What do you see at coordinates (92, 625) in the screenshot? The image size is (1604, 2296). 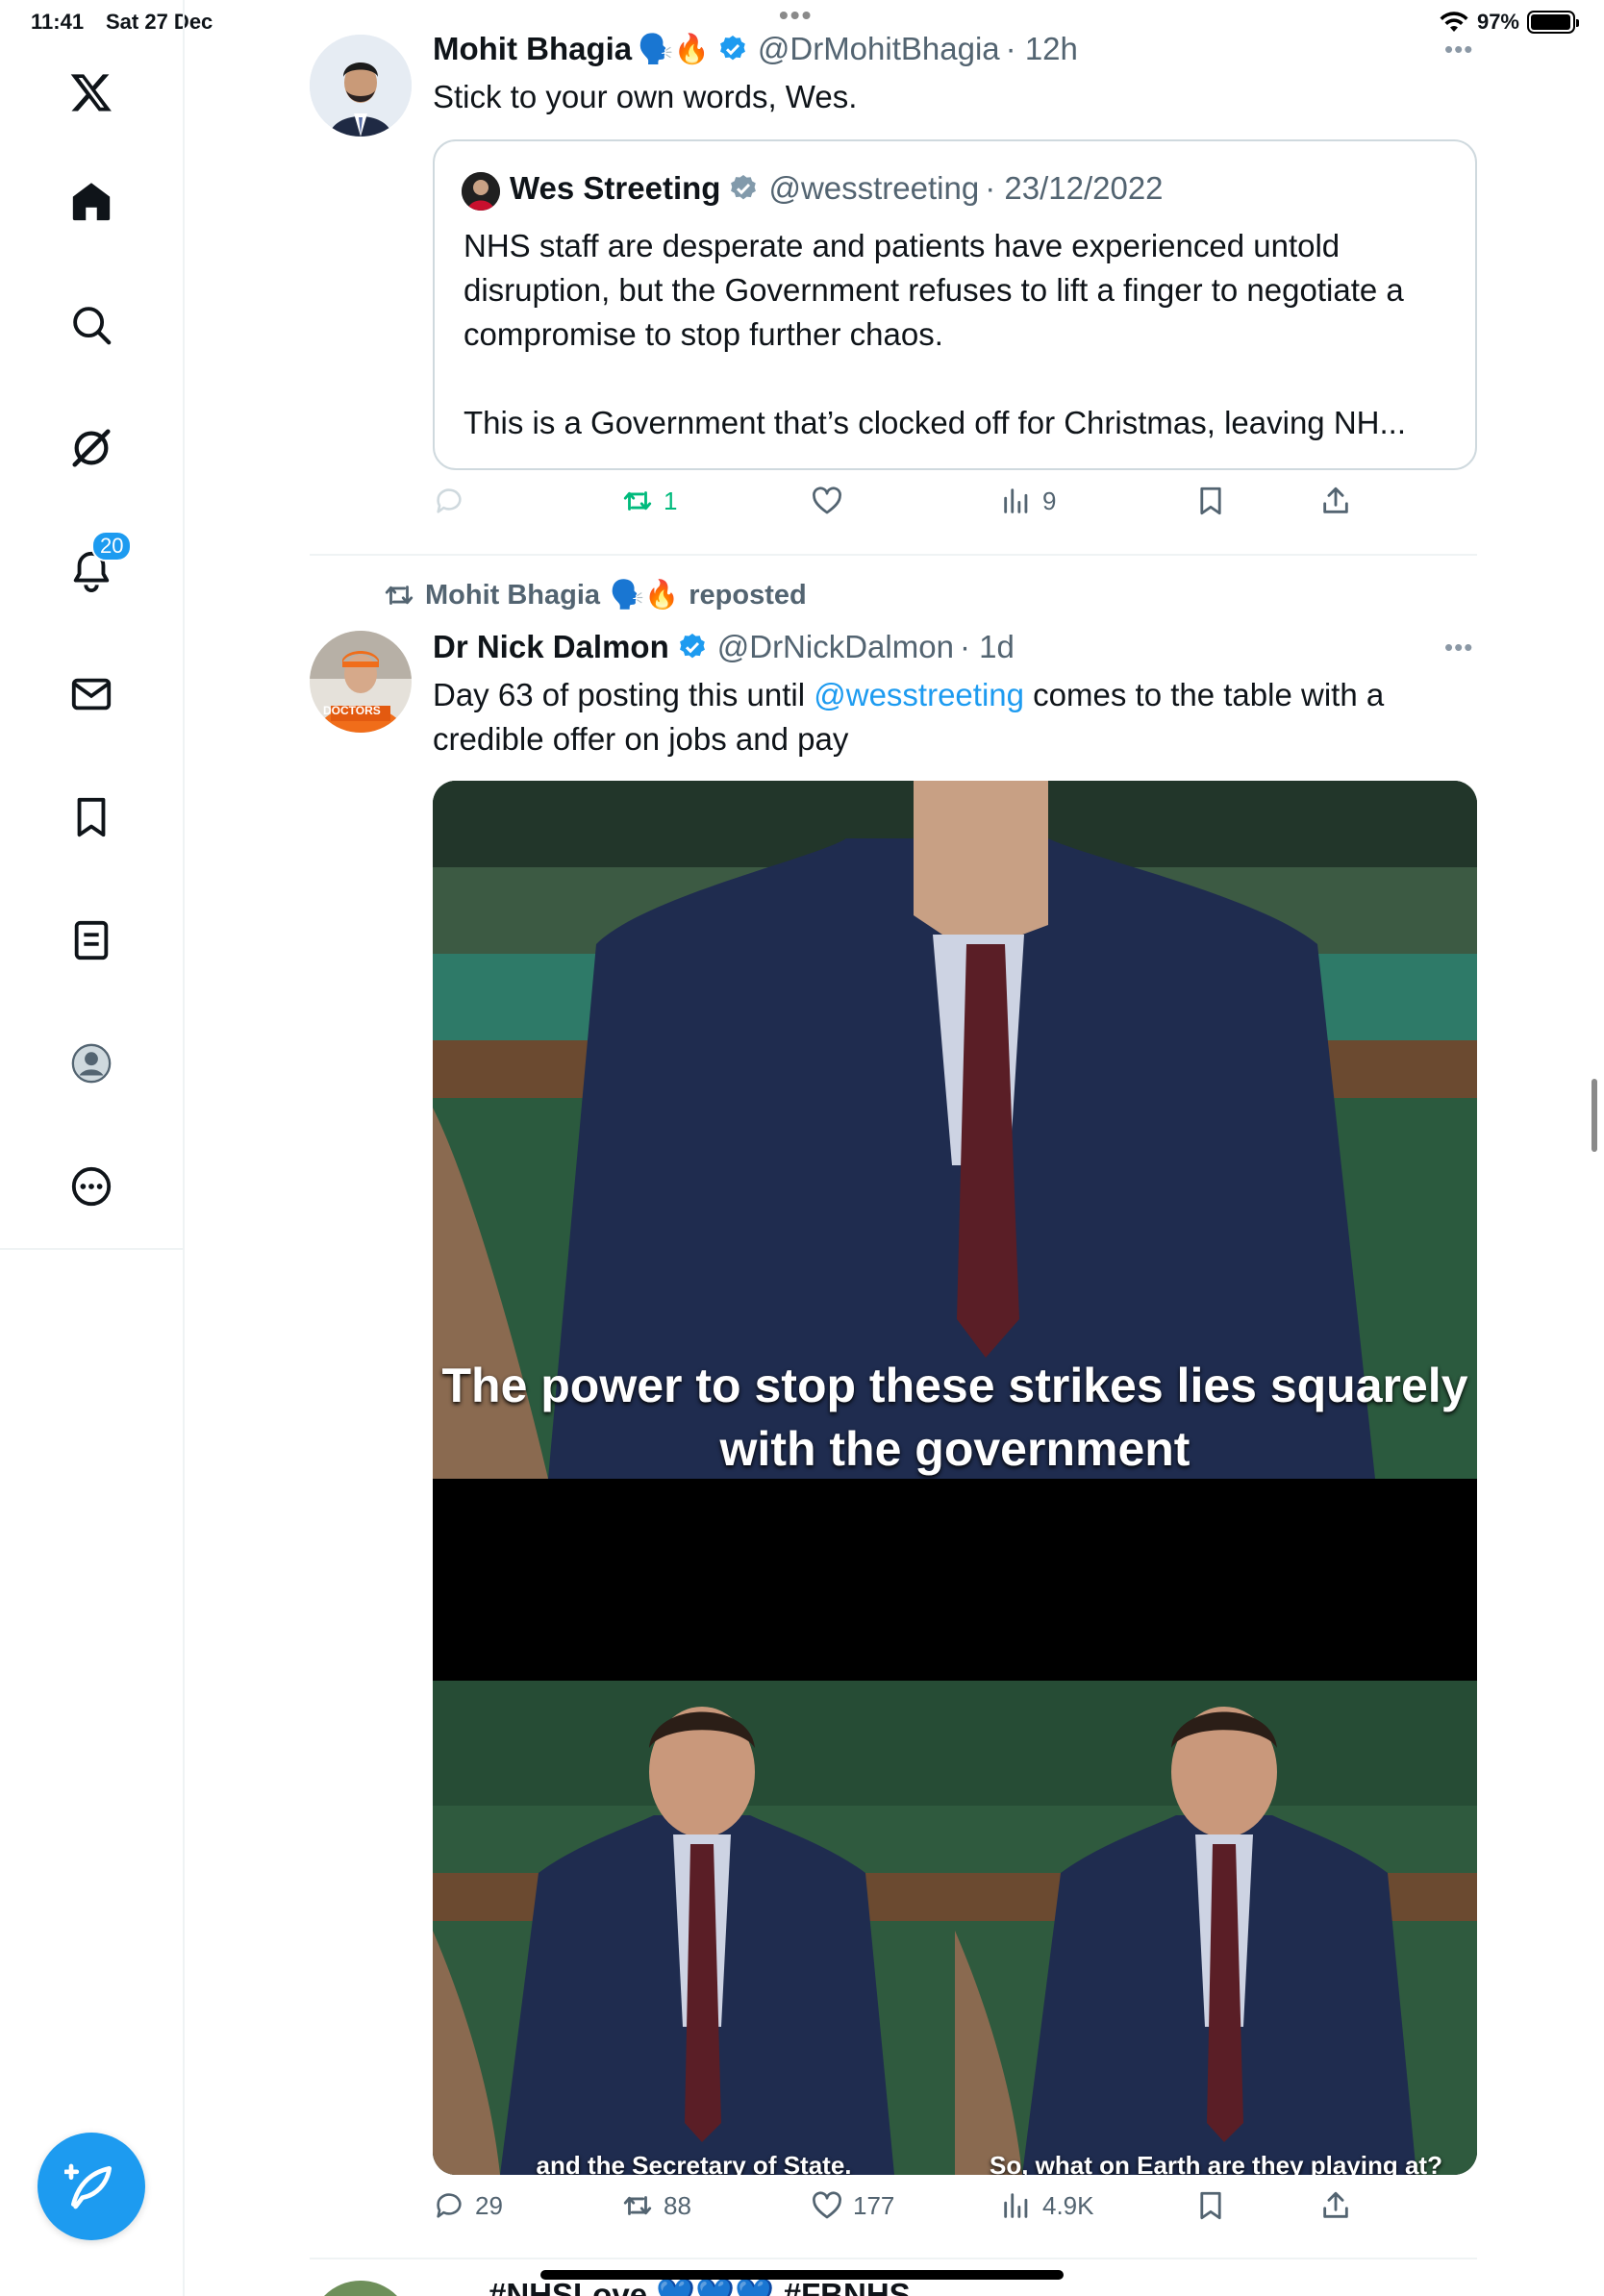 I see `sidebar-nav: 20` at bounding box center [92, 625].